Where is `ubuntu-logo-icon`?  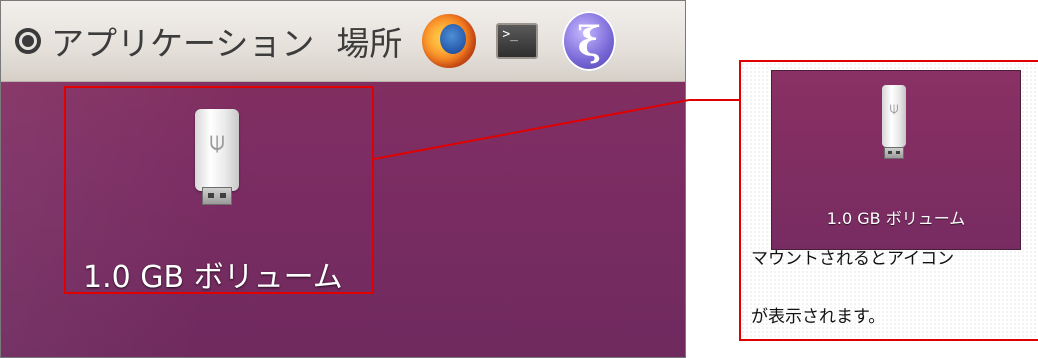 ubuntu-logo-icon is located at coordinates (28, 41).